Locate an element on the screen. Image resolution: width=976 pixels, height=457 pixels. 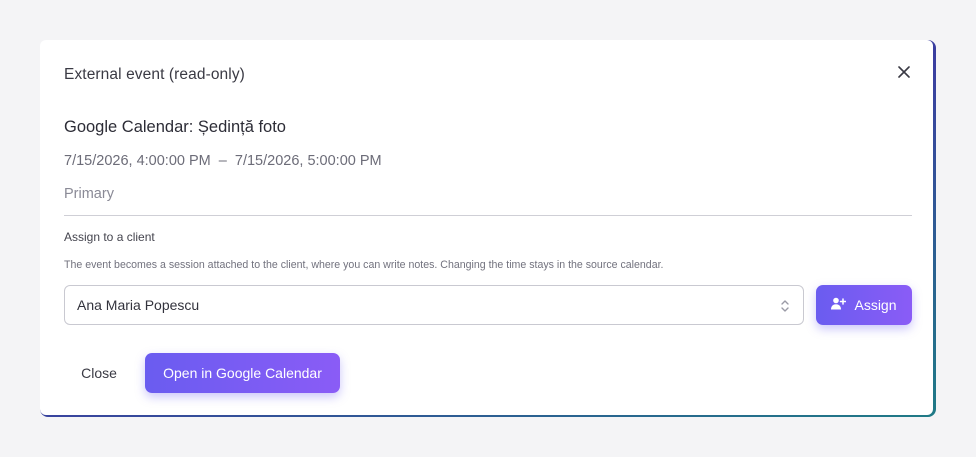
open-in-google-calendar-button: Open in Google Calendar is located at coordinates (242, 373).